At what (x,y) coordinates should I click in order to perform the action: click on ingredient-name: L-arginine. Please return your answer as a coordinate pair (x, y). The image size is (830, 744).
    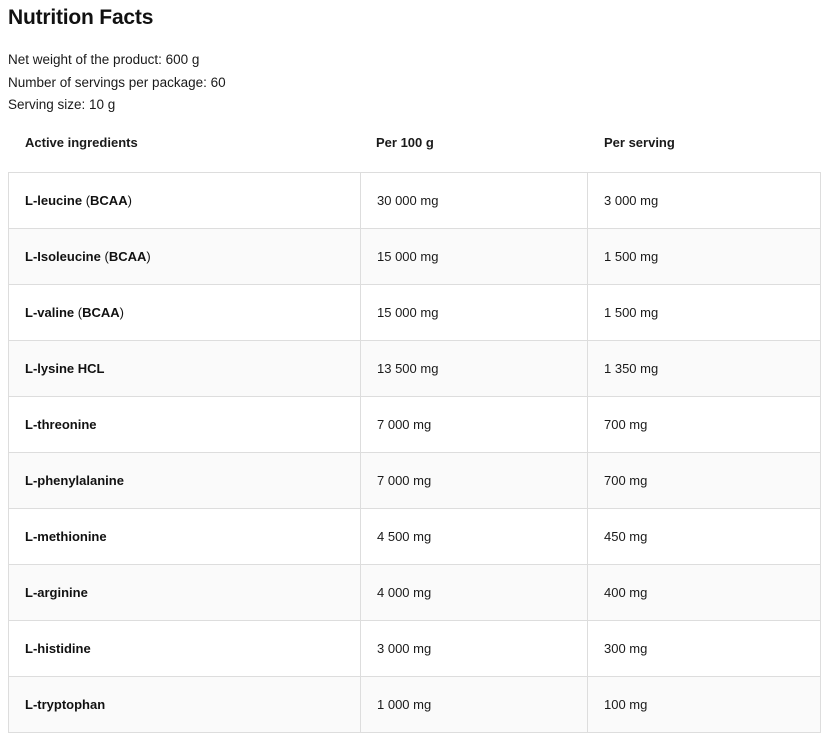
    Looking at the image, I should click on (56, 592).